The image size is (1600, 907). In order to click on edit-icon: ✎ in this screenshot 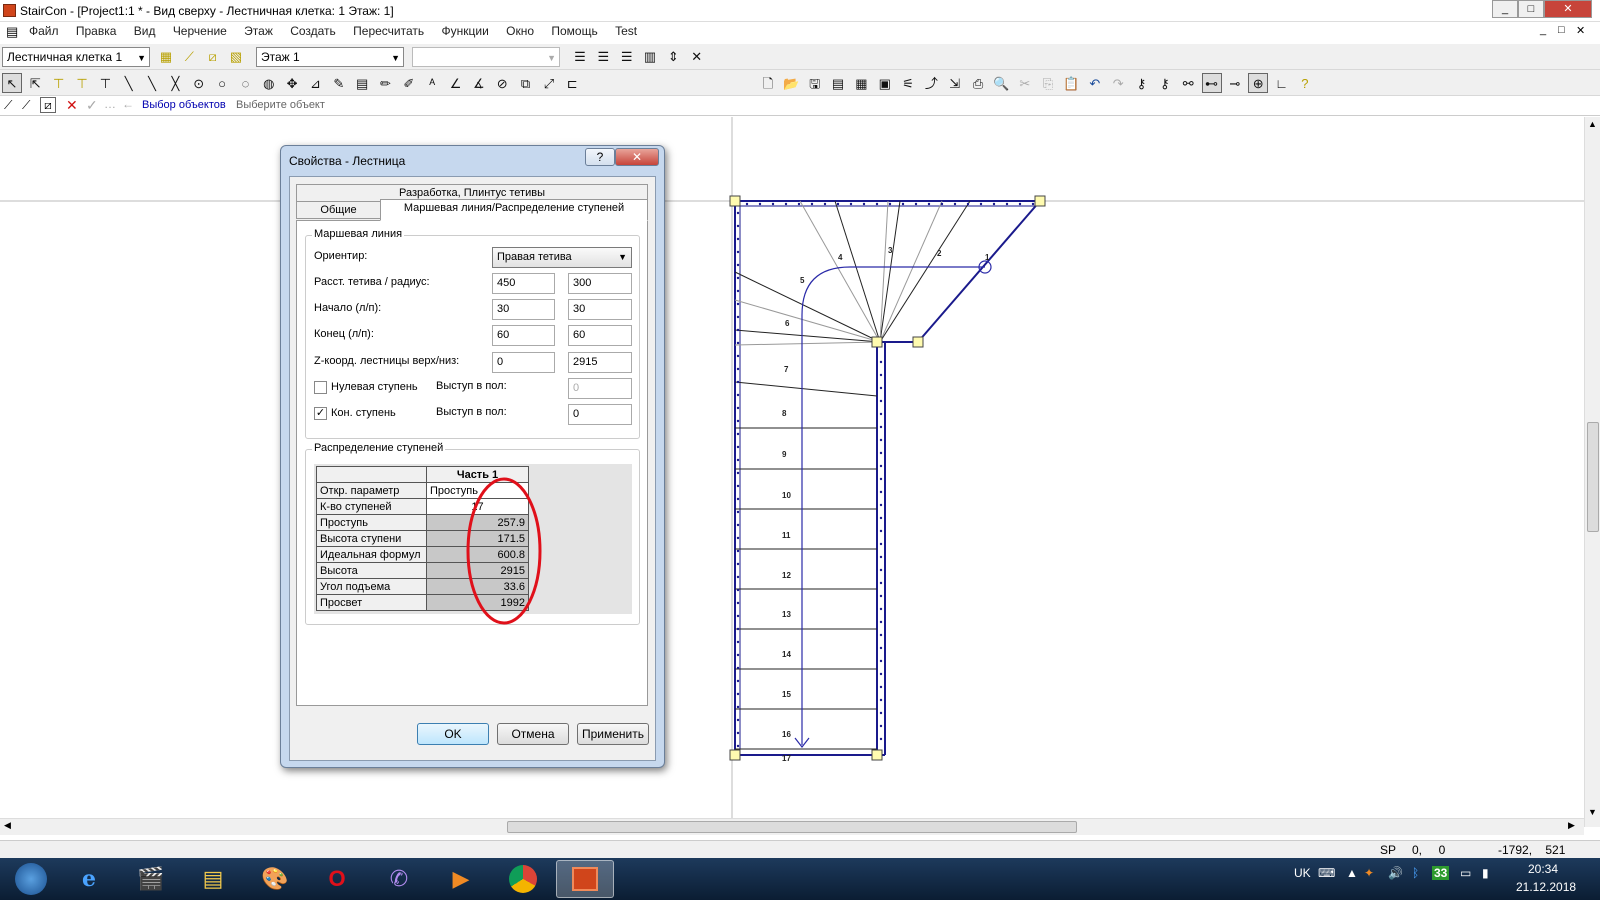, I will do `click(339, 84)`.